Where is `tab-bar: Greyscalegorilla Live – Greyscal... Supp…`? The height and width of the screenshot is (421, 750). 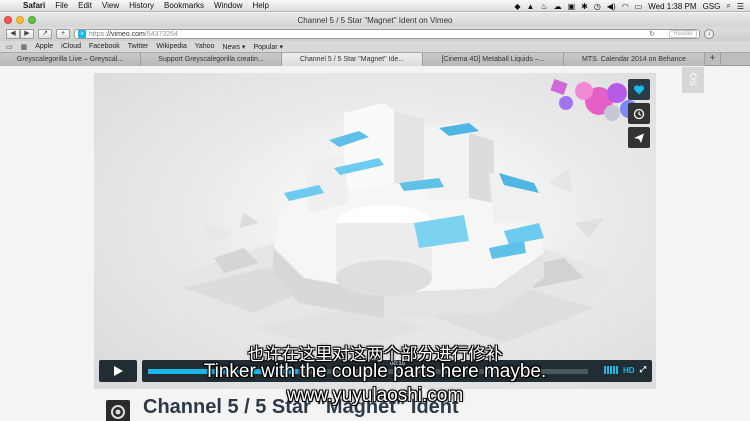 tab-bar: Greyscalegorilla Live – Greyscal... Supp… is located at coordinates (375, 59).